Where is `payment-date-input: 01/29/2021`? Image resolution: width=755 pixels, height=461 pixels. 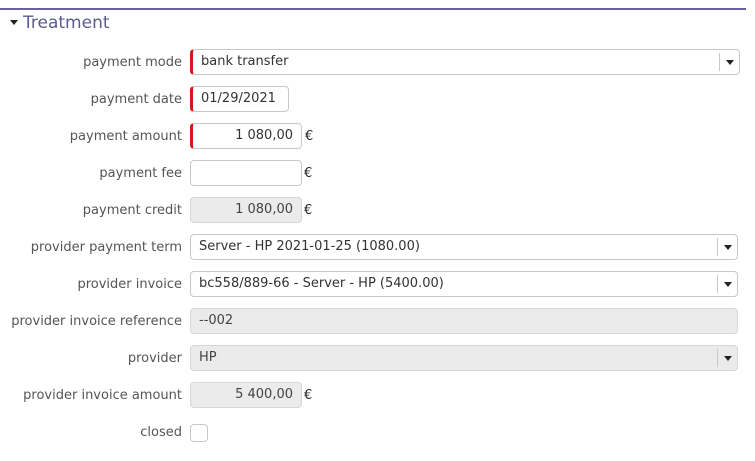
payment-date-input: 01/29/2021 is located at coordinates (239, 99).